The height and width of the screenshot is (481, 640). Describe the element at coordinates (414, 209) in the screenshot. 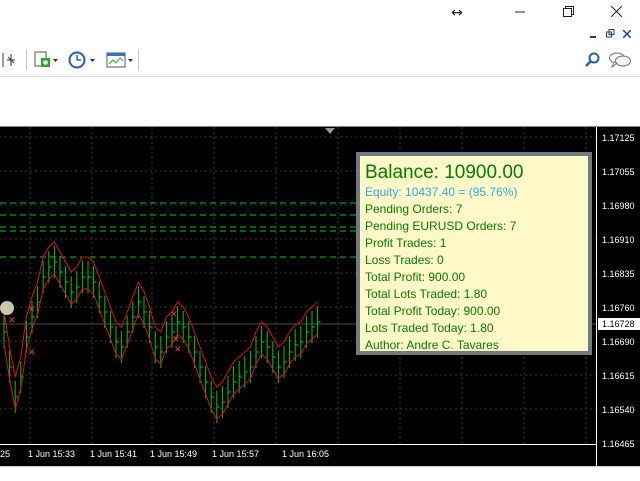

I see `info-line: Pending Orders: 7` at that location.